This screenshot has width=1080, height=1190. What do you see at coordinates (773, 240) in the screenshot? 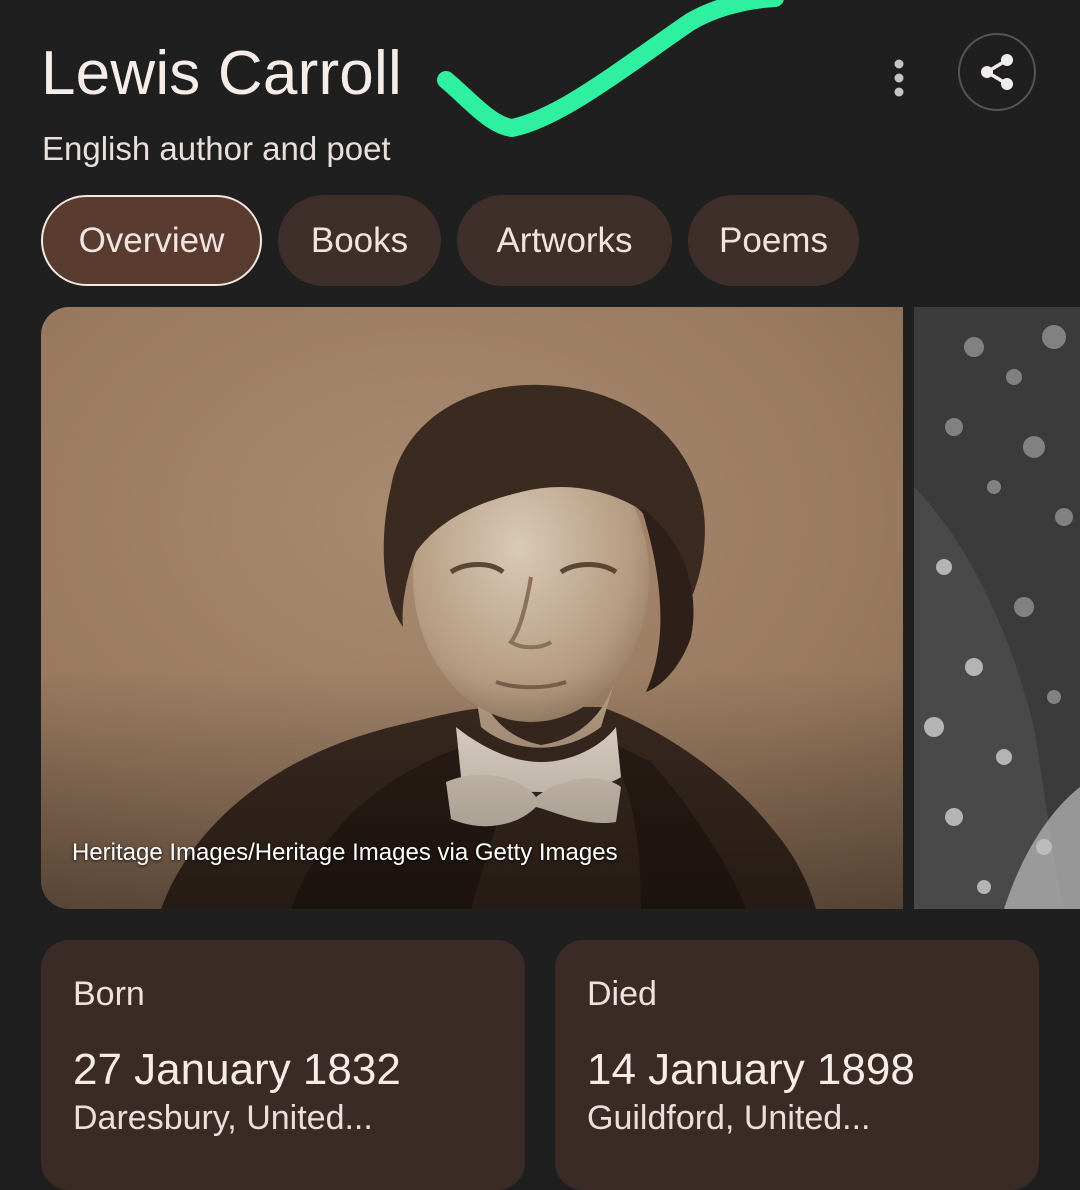
I see `tab-poems: Poems` at bounding box center [773, 240].